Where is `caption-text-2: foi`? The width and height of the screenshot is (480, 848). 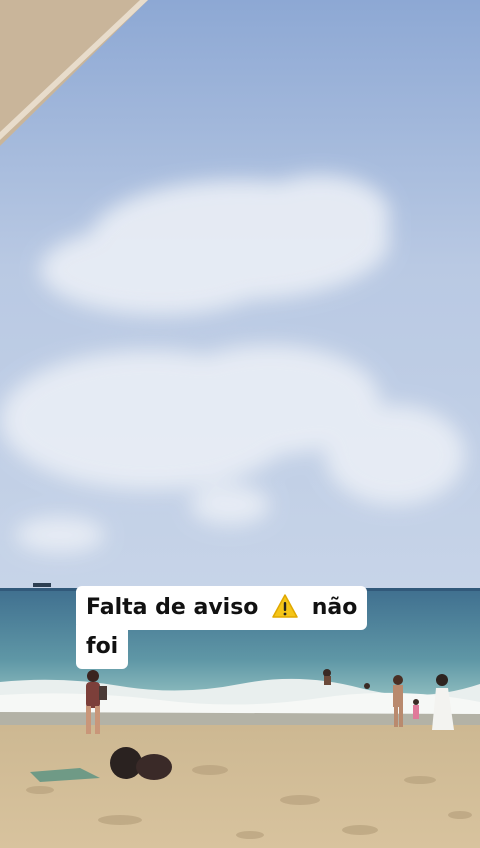 caption-text-2: foi is located at coordinates (102, 646).